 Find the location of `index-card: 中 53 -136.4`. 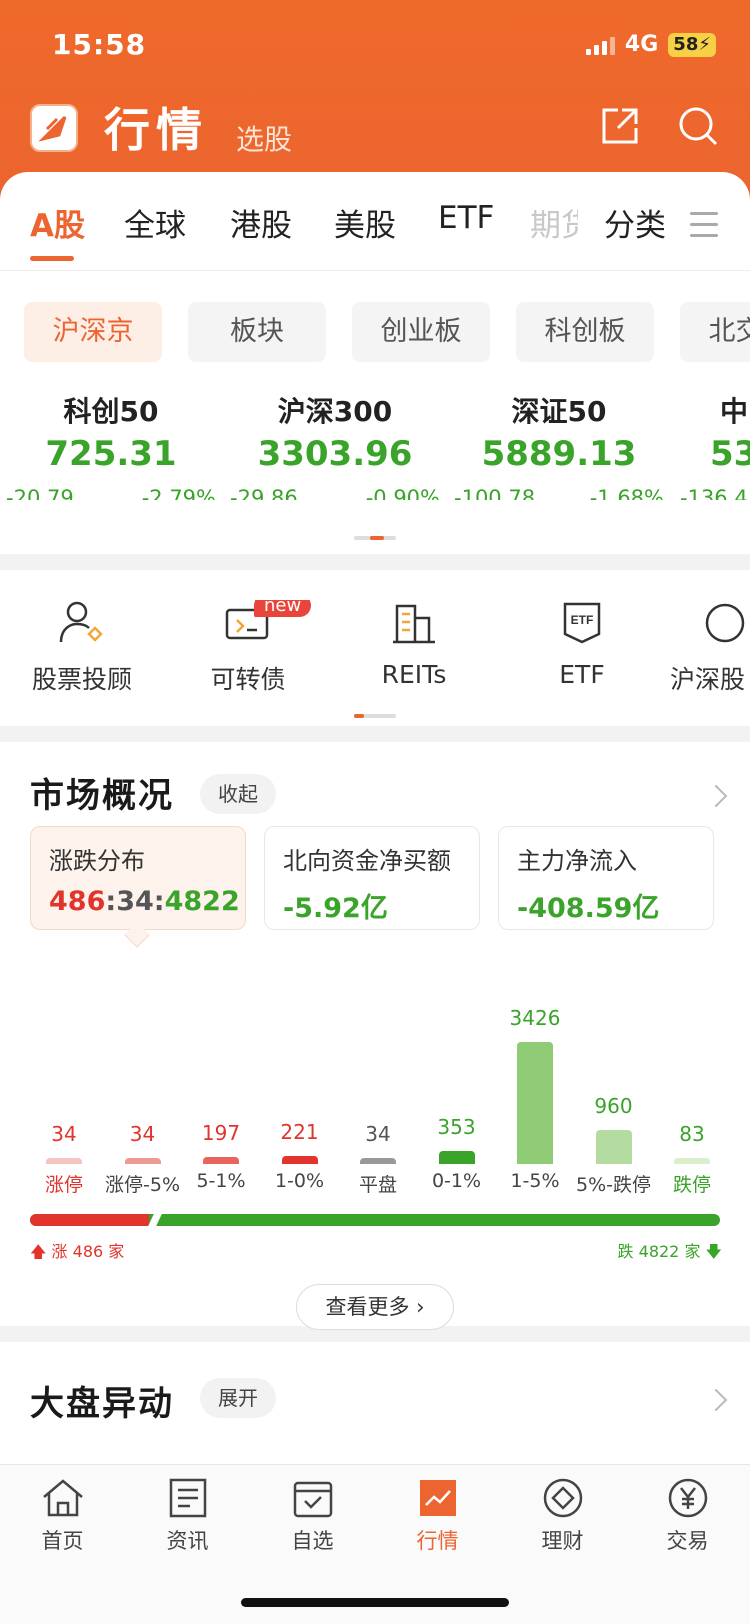

index-card: 中 53 -136.4 is located at coordinates (715, 445).